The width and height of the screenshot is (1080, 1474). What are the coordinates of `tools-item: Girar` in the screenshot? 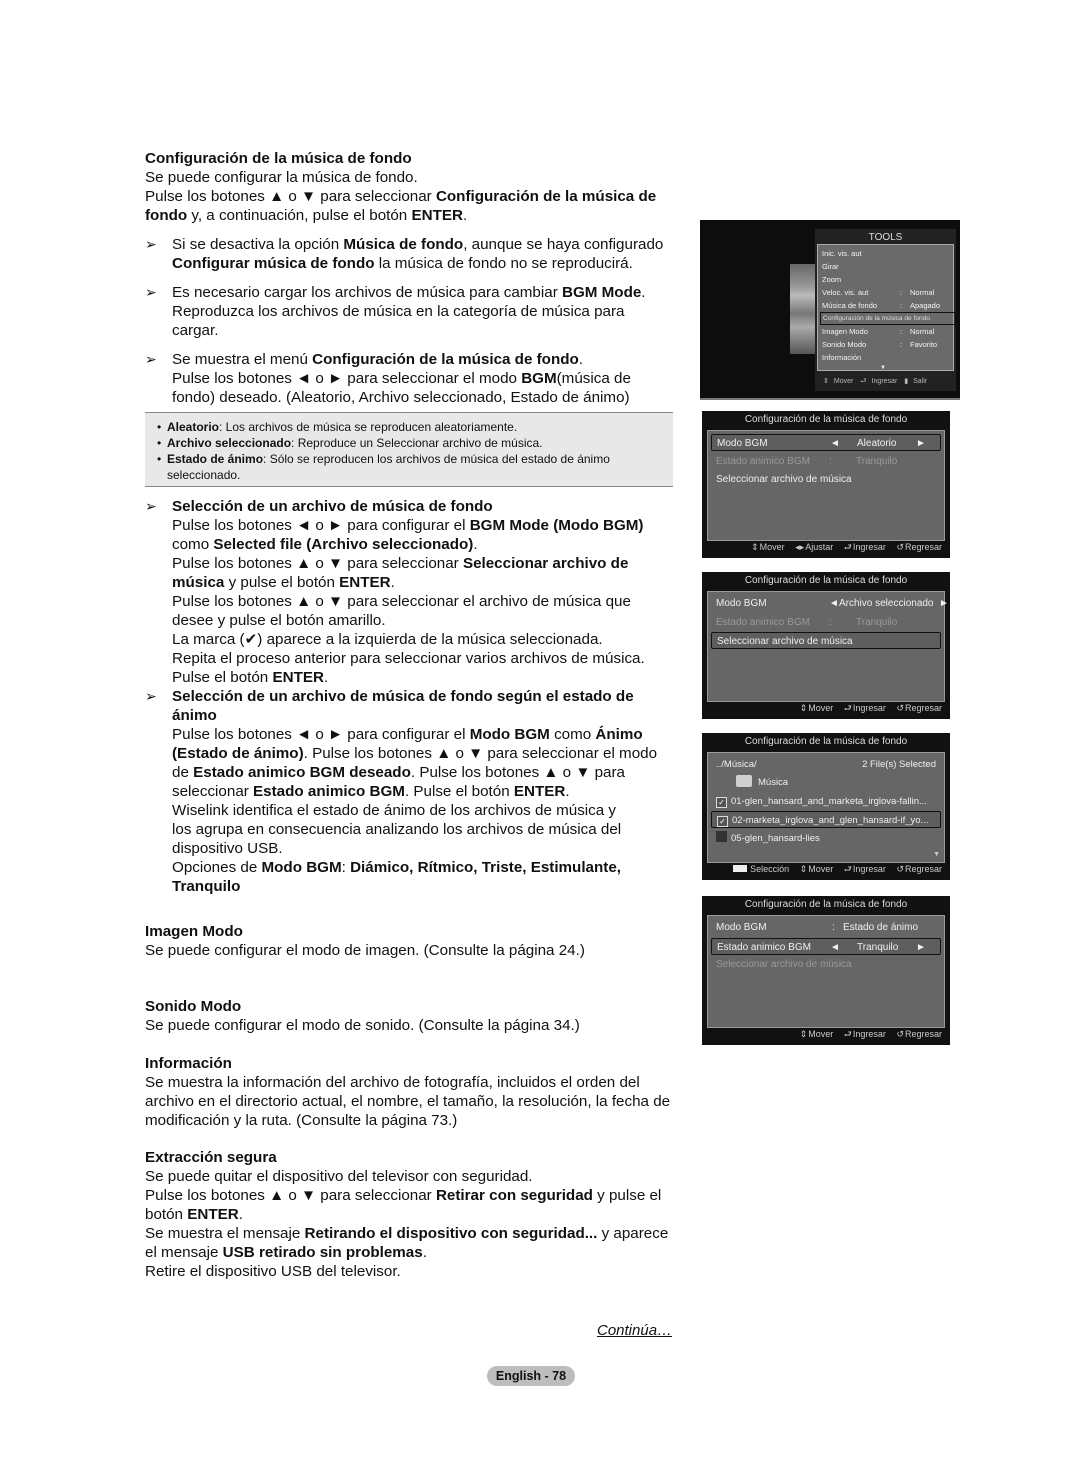 It's located at (886, 266).